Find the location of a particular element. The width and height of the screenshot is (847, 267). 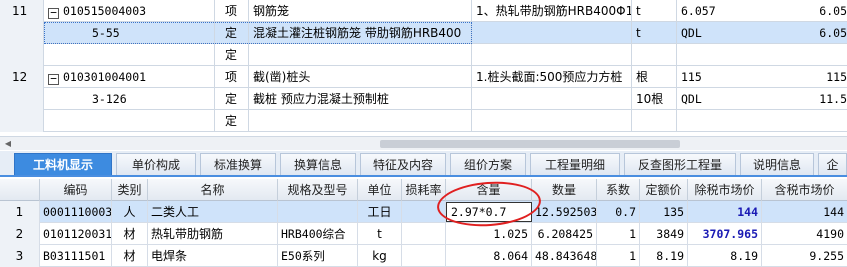

horizontal-scrollbar: ◀ is located at coordinates (423, 143).